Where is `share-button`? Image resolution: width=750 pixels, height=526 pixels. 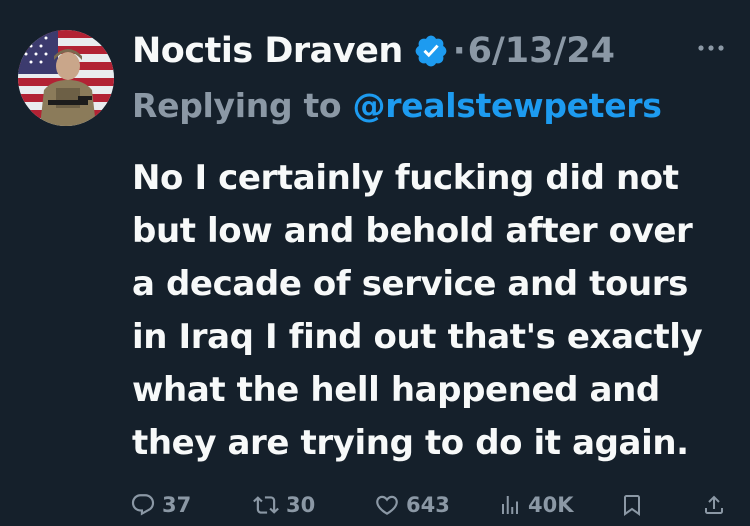 share-button is located at coordinates (717, 505).